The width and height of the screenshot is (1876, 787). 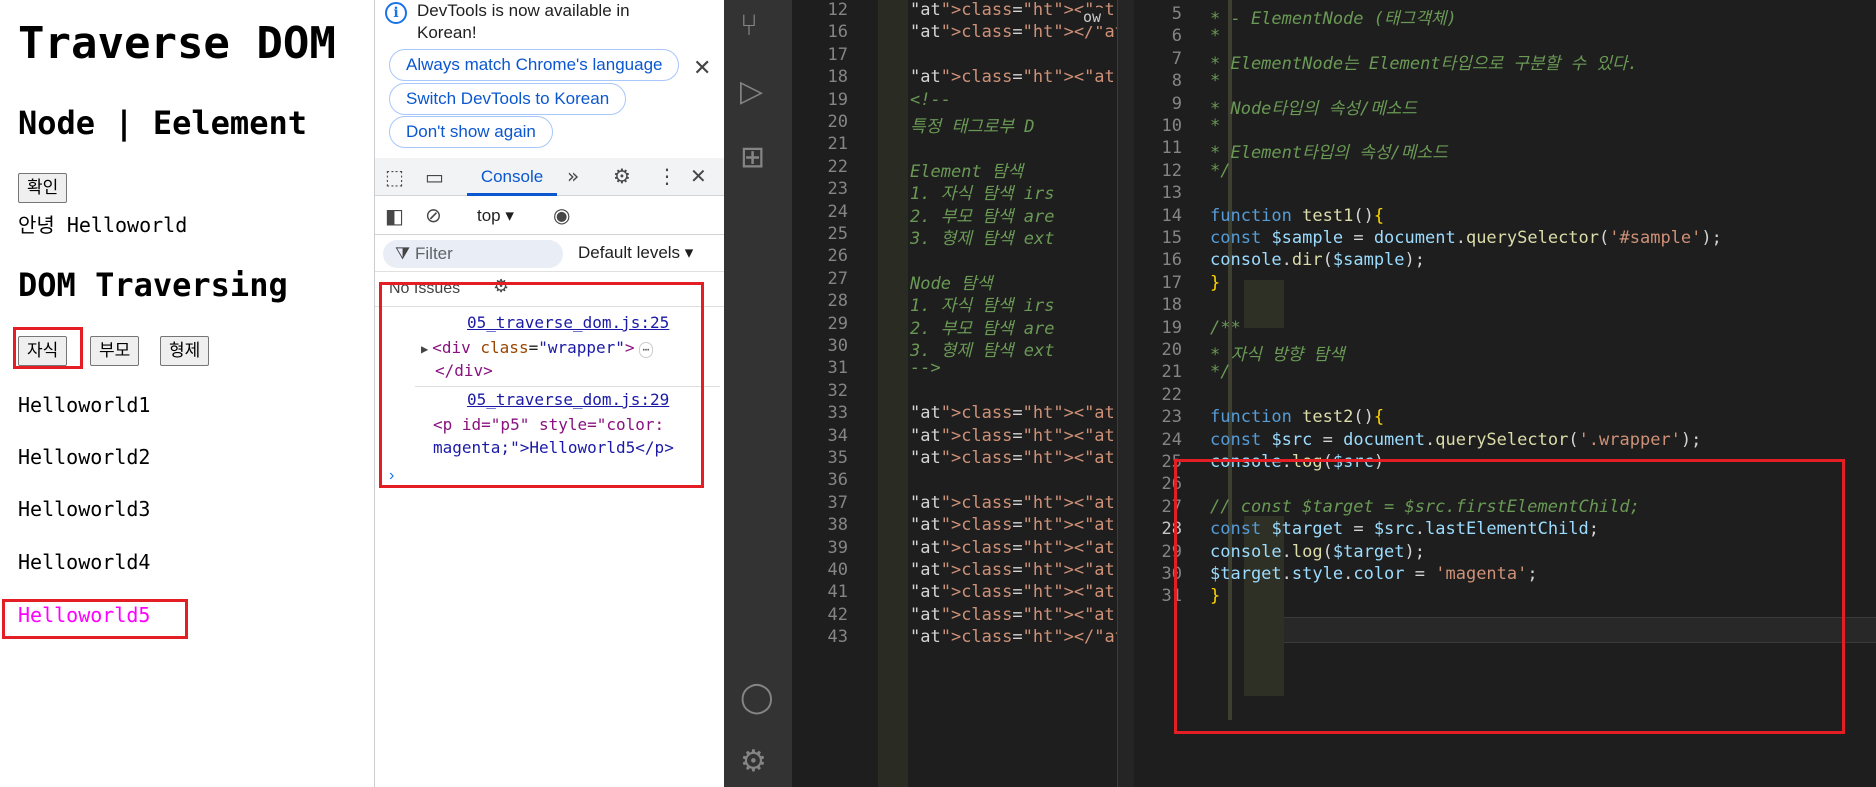 I want to click on code-line: * - ElementNode (태그객체), so click(x=1333, y=16).